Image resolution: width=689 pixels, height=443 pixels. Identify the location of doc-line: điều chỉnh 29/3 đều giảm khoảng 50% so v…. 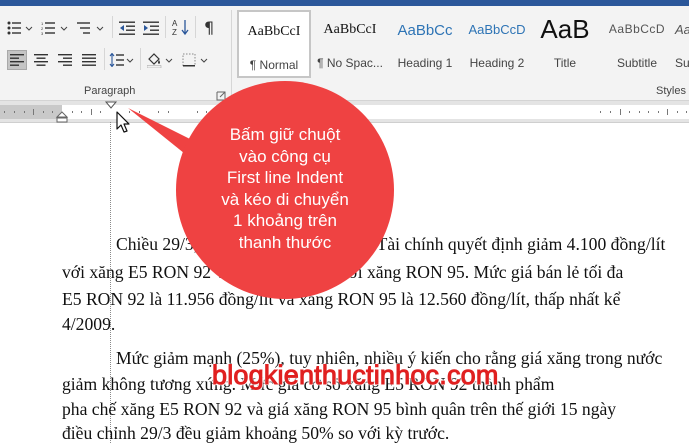
(256, 433).